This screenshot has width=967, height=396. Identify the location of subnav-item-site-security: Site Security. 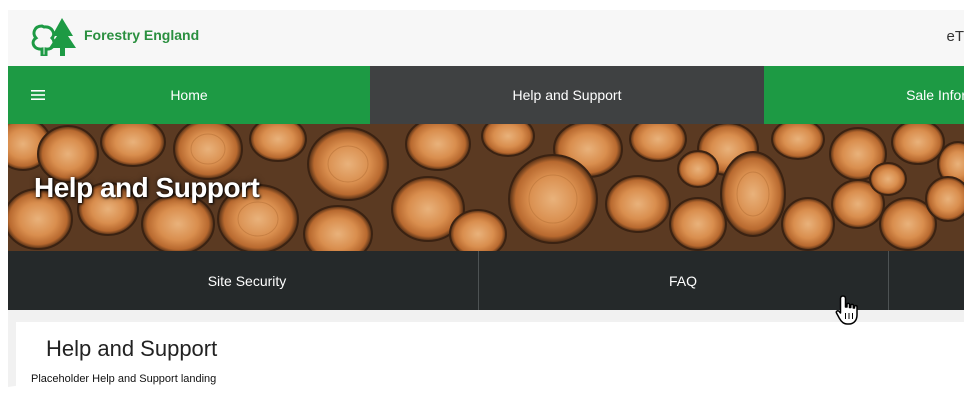
(247, 280).